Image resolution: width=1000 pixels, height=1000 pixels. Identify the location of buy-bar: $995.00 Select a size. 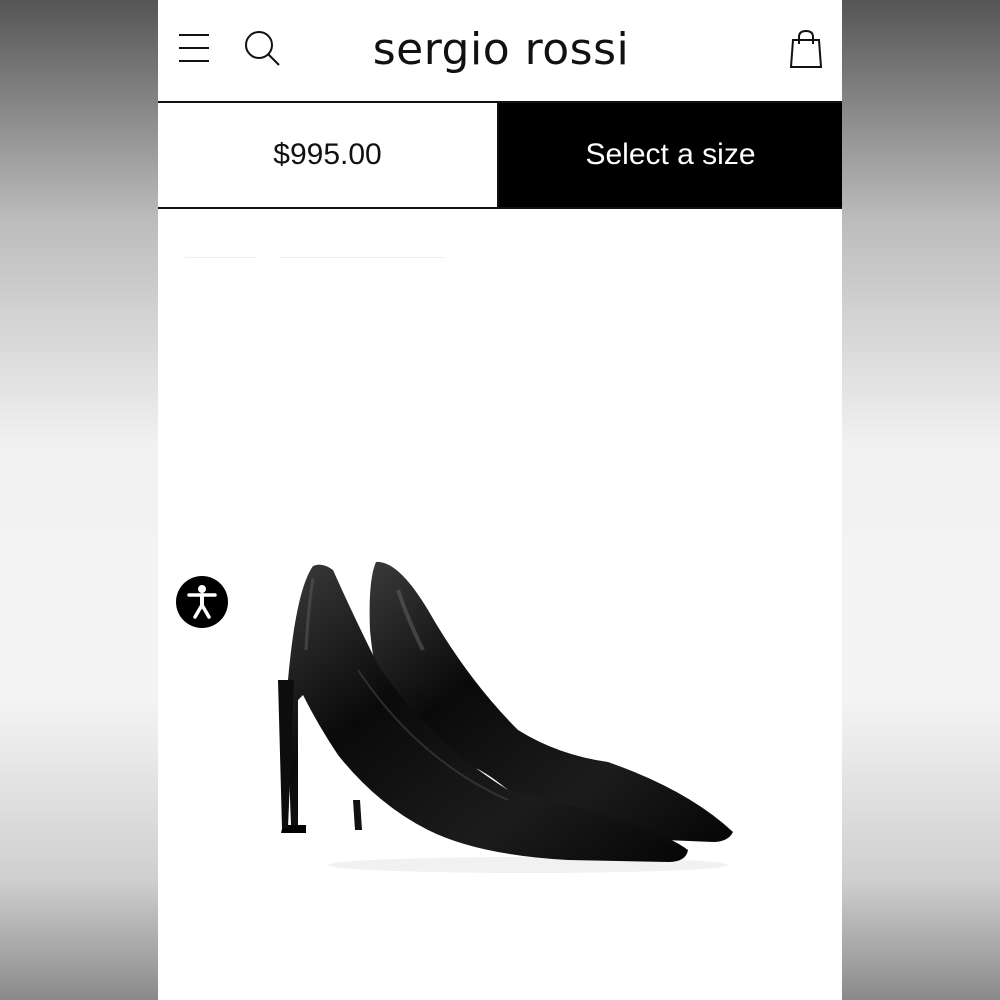
(500, 156).